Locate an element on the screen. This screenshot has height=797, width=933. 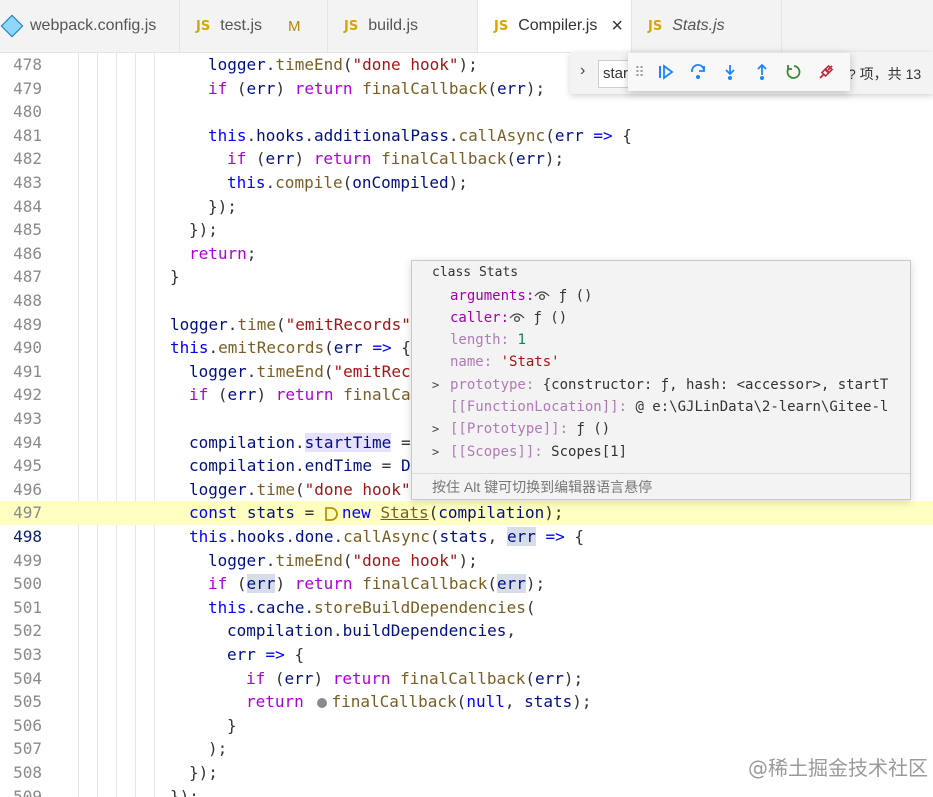
step-into-icon is located at coordinates (730, 72).